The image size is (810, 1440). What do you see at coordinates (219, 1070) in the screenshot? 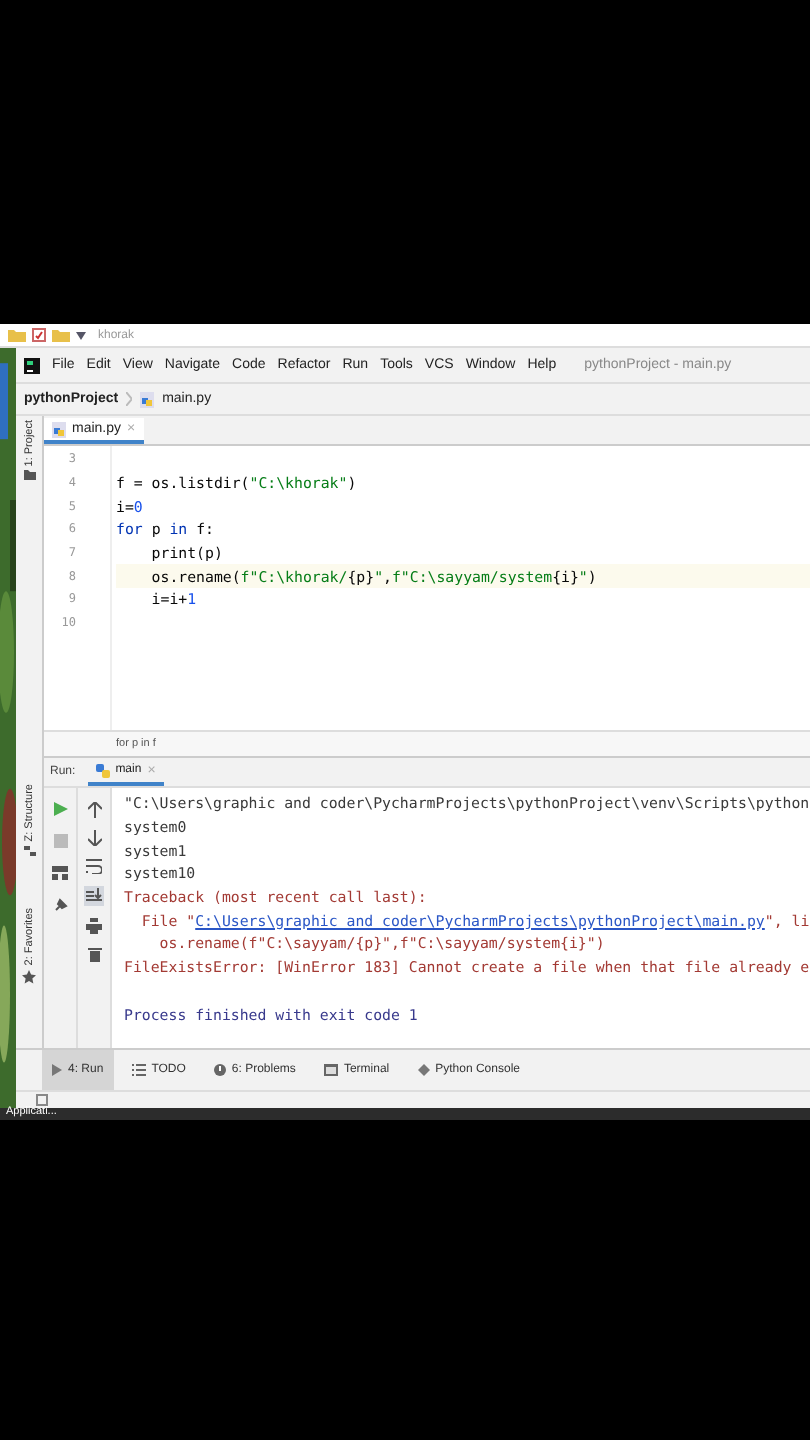
I see `warning-icon` at bounding box center [219, 1070].